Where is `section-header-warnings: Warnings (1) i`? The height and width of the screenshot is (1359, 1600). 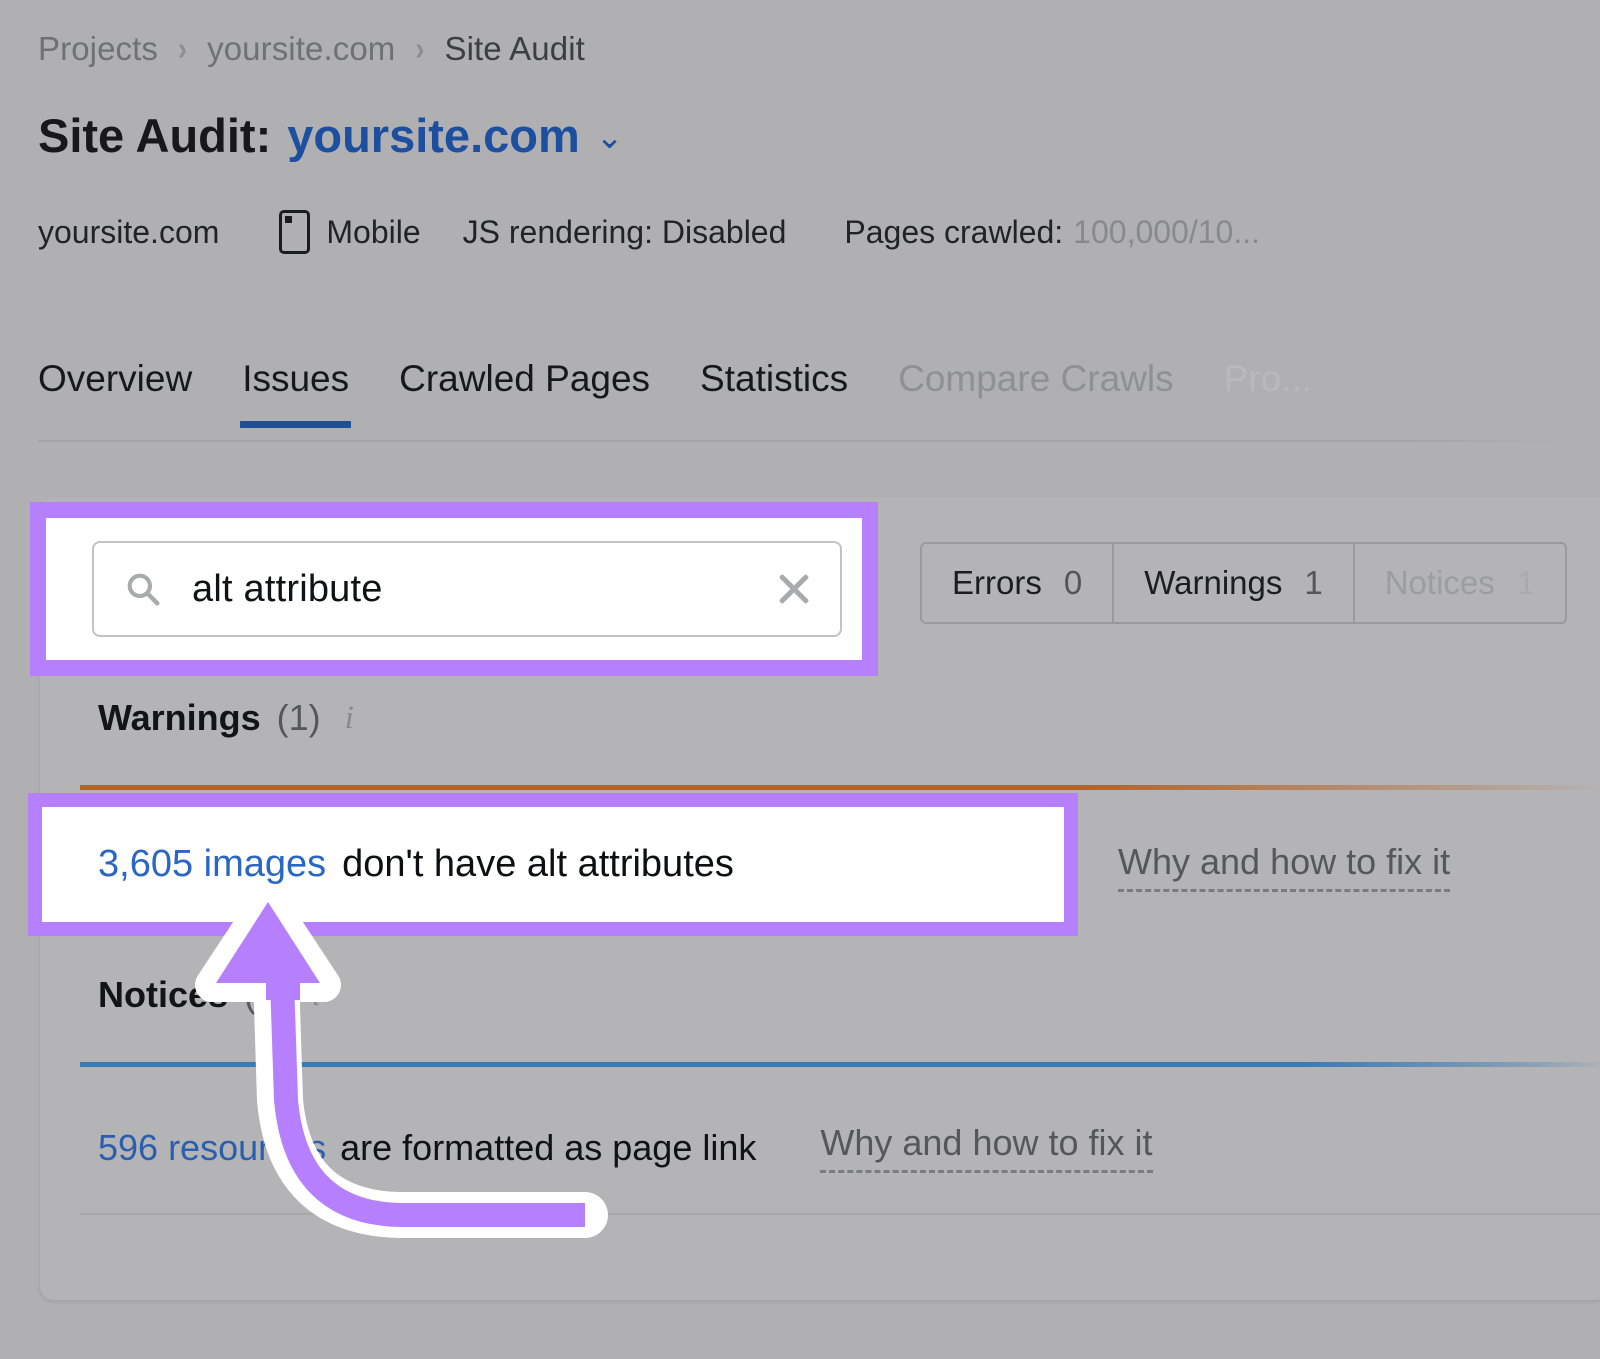 section-header-warnings: Warnings (1) i is located at coordinates (226, 718).